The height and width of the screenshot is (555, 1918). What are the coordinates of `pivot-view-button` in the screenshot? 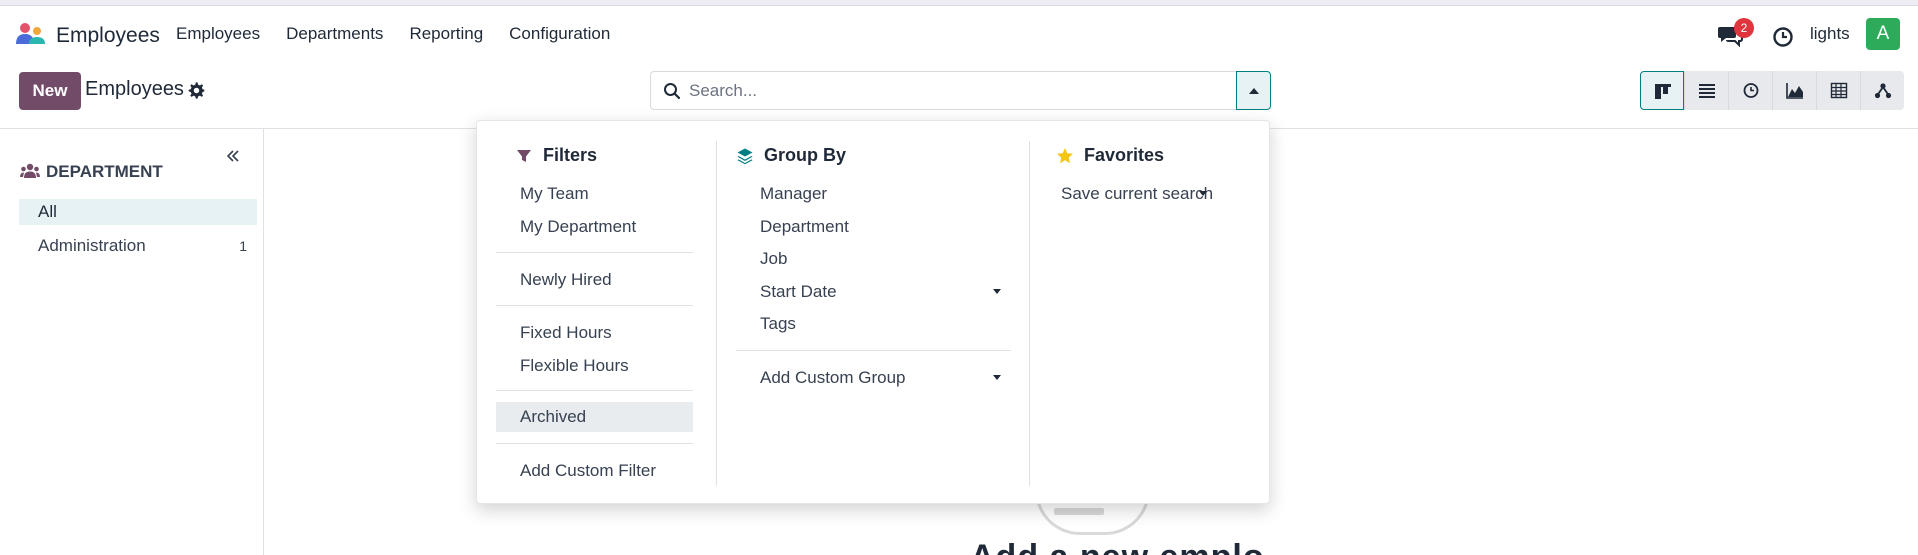 It's located at (1838, 90).